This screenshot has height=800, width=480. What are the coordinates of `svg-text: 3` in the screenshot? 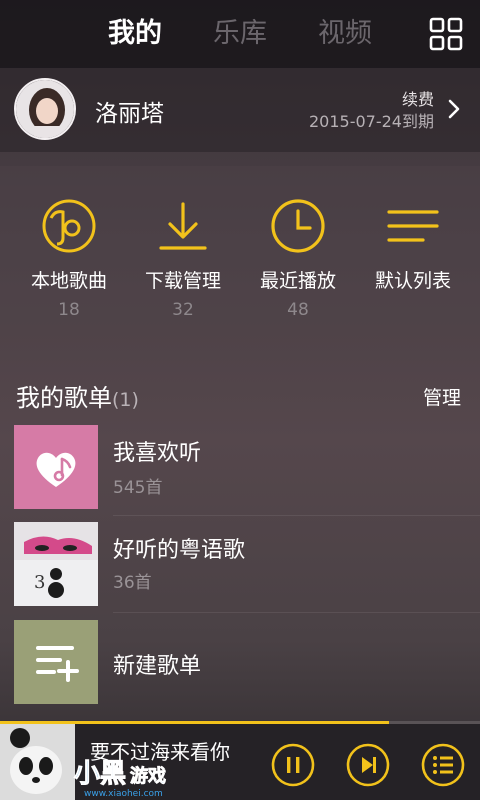 It's located at (39, 582).